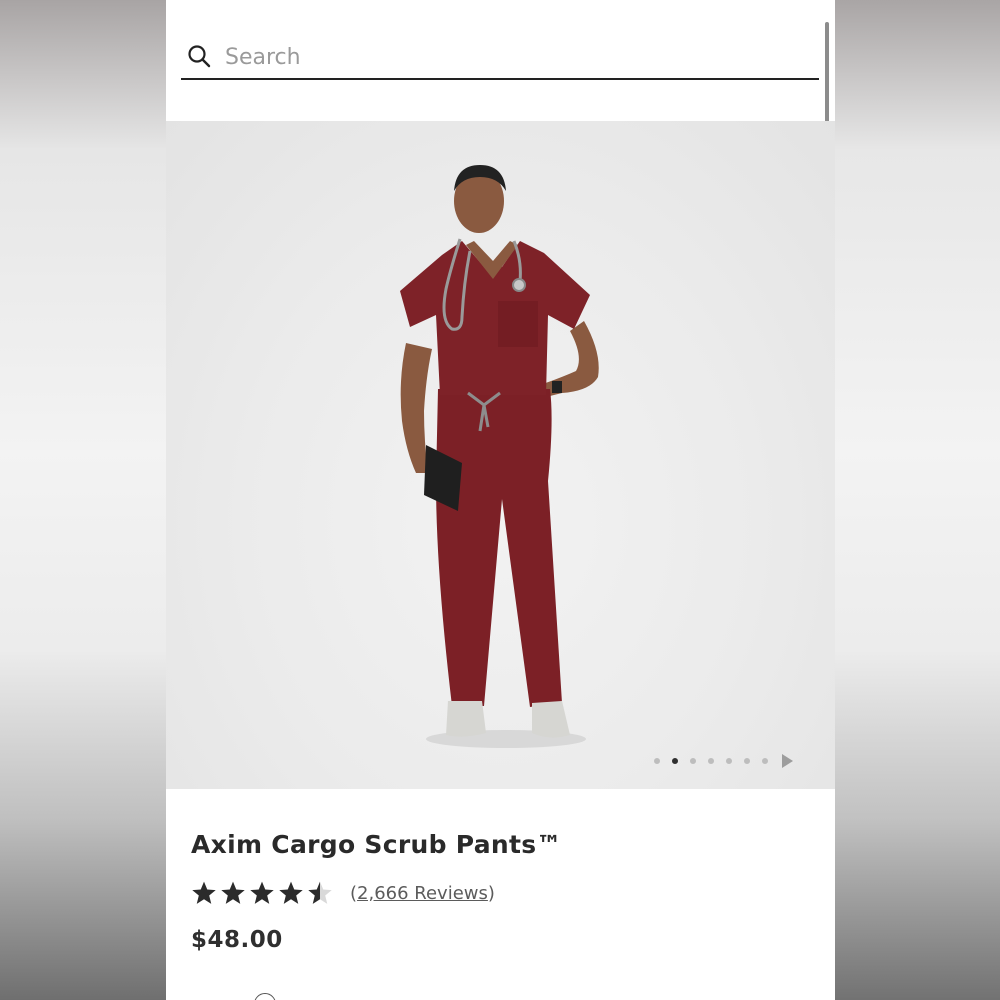 This screenshot has width=1000, height=1000. I want to click on carousel-dots, so click(723, 761).